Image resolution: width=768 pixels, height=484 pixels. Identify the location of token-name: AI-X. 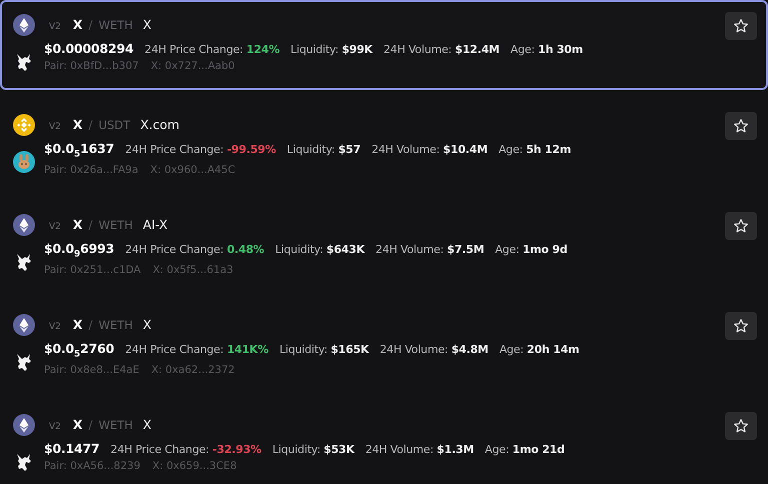
(155, 224).